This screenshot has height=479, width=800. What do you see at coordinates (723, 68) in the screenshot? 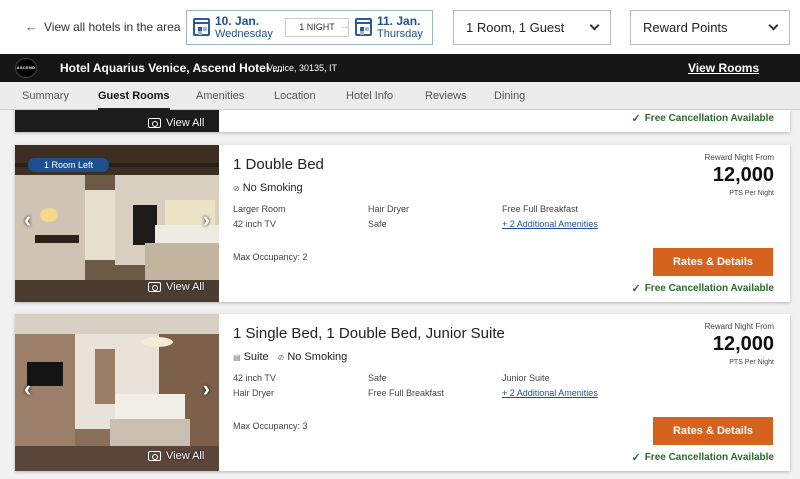
I see `view-rooms-link: View Rooms` at bounding box center [723, 68].